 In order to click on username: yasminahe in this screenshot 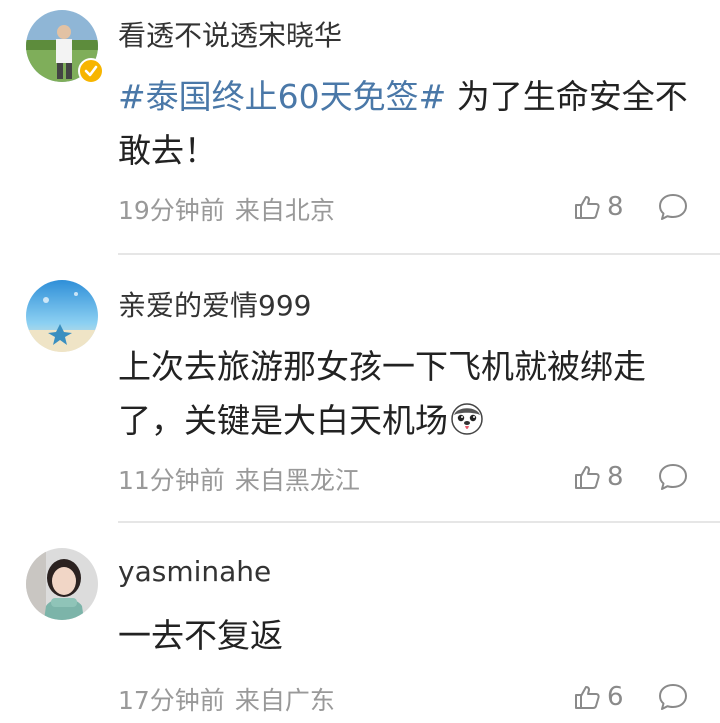, I will do `click(194, 571)`.